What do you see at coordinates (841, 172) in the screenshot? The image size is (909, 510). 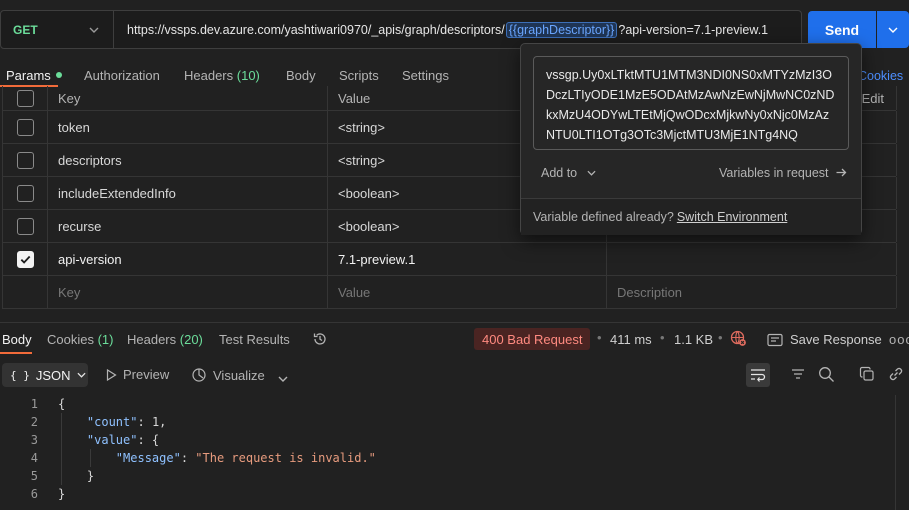 I see `arrow-right-icon` at bounding box center [841, 172].